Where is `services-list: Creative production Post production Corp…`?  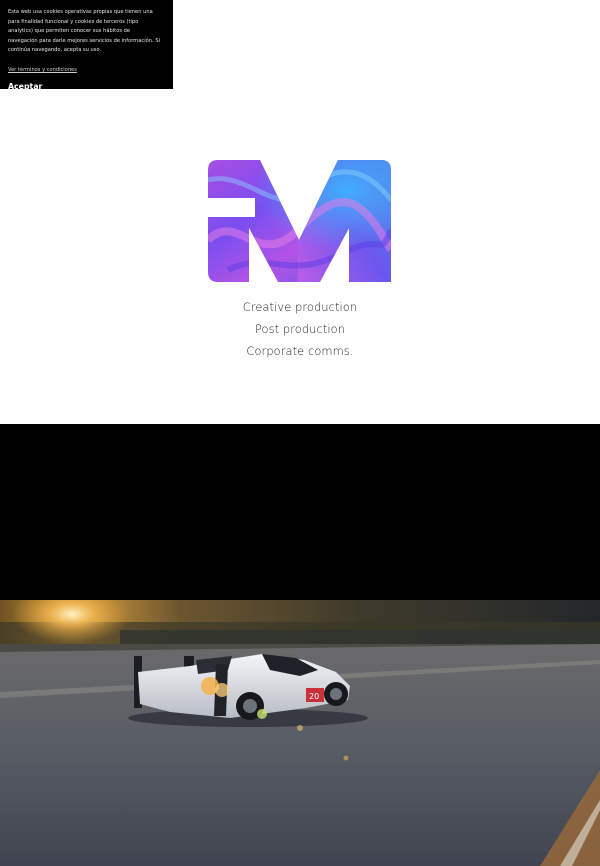
services-list: Creative production Post production Corp… is located at coordinates (300, 329).